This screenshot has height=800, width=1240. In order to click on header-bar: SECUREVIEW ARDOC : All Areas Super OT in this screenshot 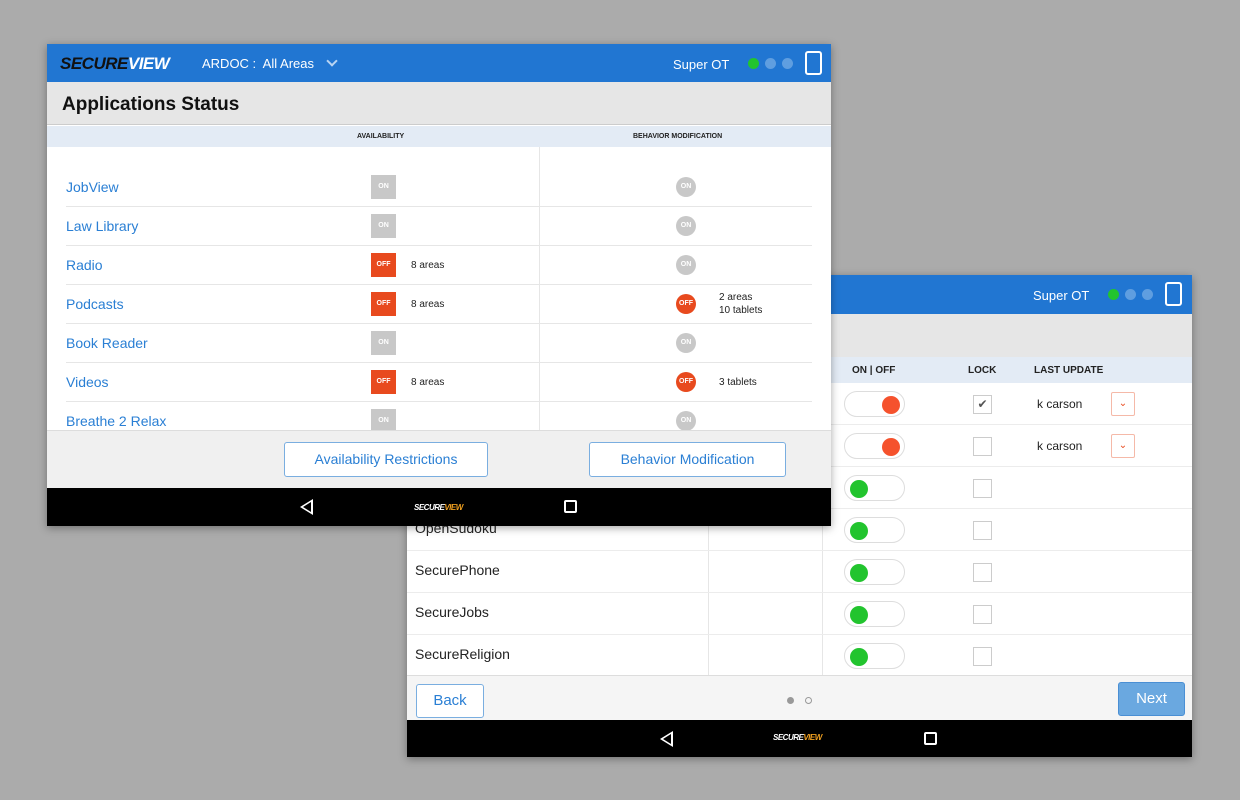, I will do `click(439, 63)`.